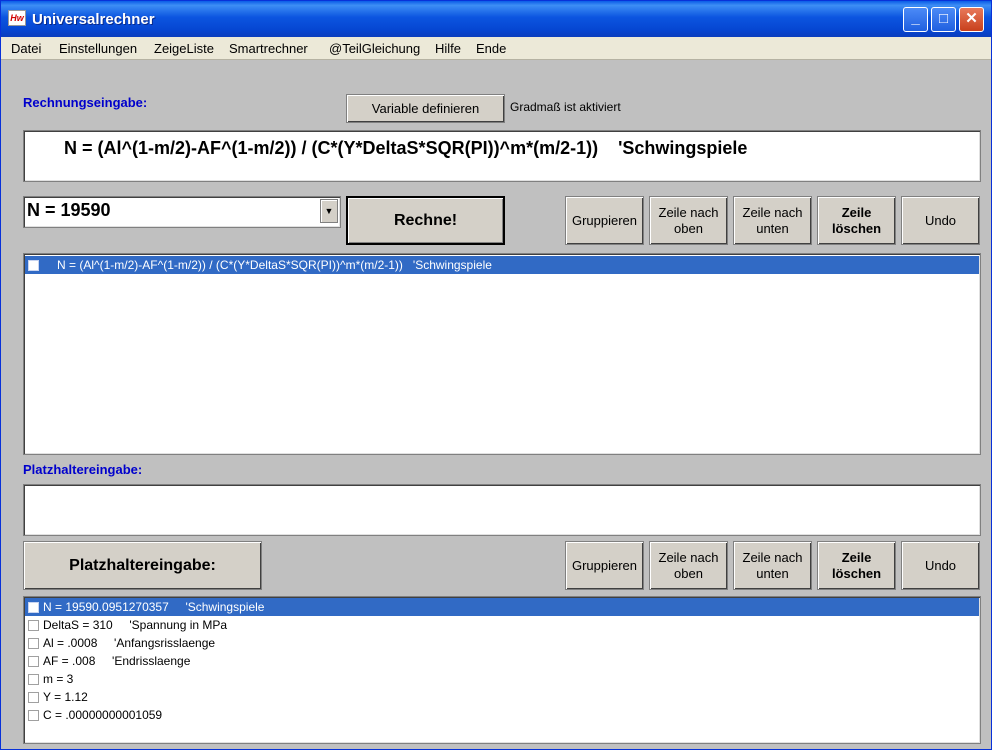 This screenshot has width=992, height=750. What do you see at coordinates (374, 48) in the screenshot?
I see `menu-teilgleichung: @TeilGleichung` at bounding box center [374, 48].